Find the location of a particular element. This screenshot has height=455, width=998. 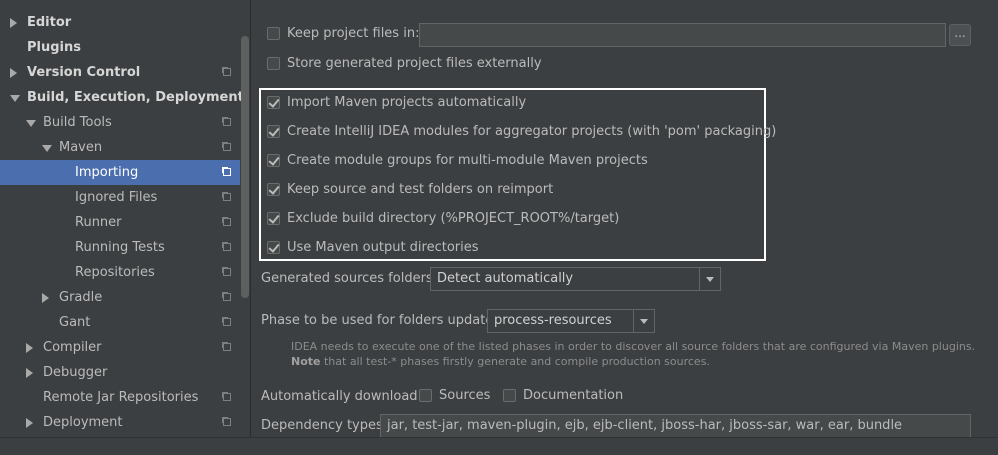

maven-option-label: Use Maven output directories is located at coordinates (383, 247).